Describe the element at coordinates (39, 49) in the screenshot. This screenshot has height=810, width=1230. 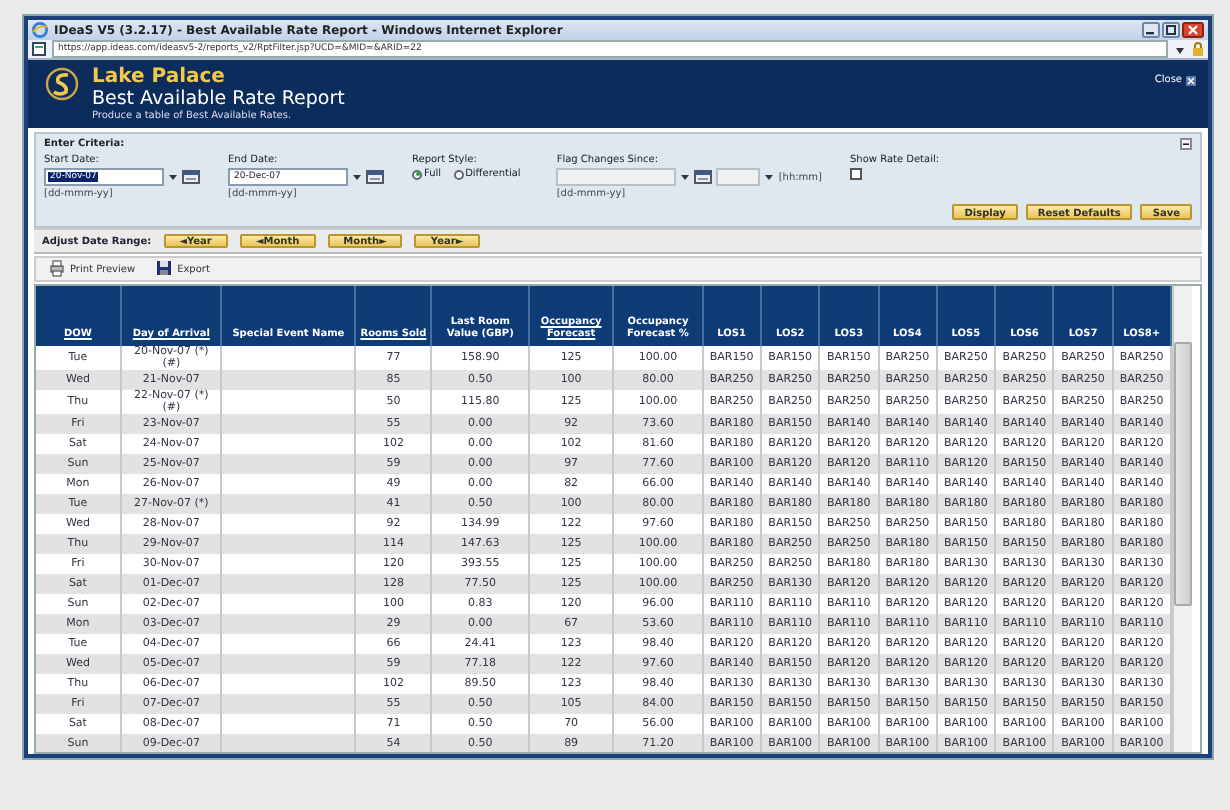
I see `page-icon` at that location.